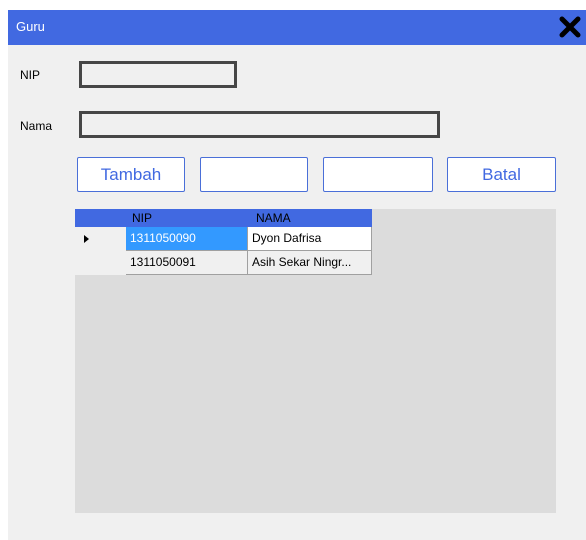 The height and width of the screenshot is (540, 586). What do you see at coordinates (310, 239) in the screenshot?
I see `table-cell-nama: Dyon Dafrisa` at bounding box center [310, 239].